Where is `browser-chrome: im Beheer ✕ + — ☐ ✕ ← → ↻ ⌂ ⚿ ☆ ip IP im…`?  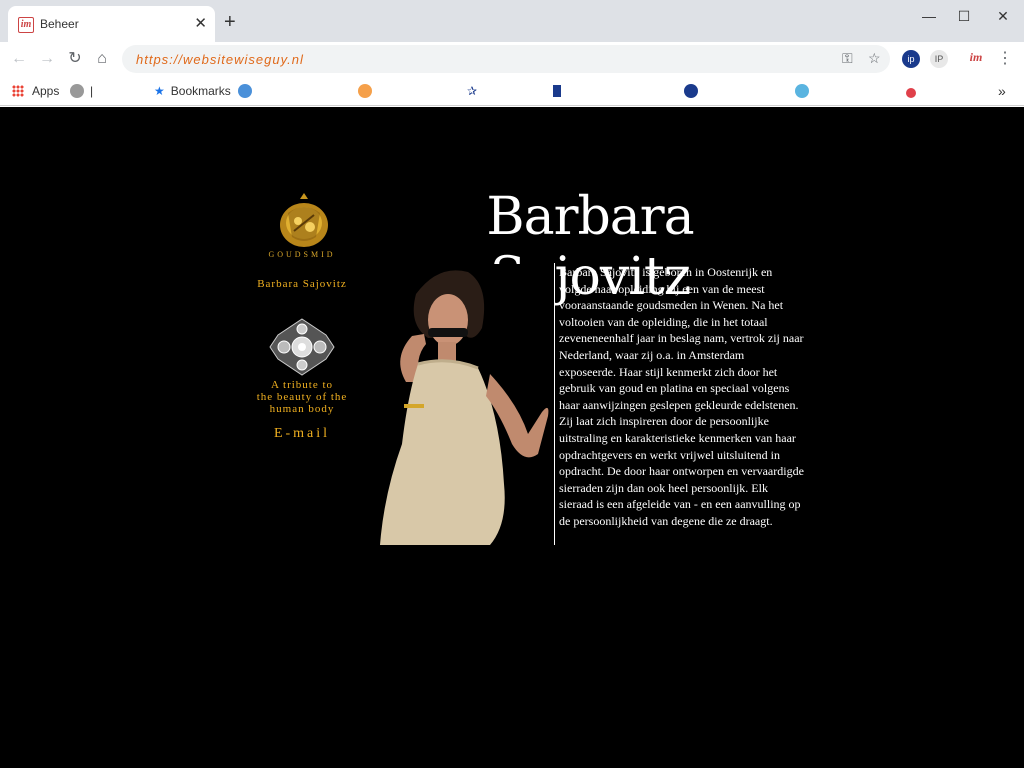 browser-chrome: im Beheer ✕ + — ☐ ✕ ← → ↻ ⌂ ⚿ ☆ ip IP im… is located at coordinates (512, 53).